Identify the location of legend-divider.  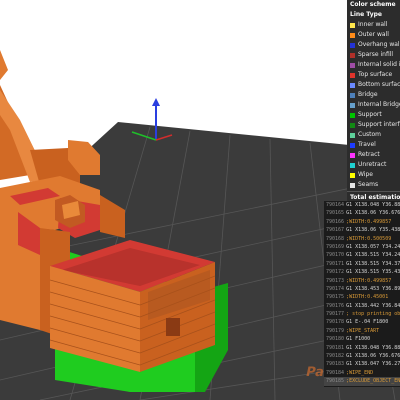
(373, 191).